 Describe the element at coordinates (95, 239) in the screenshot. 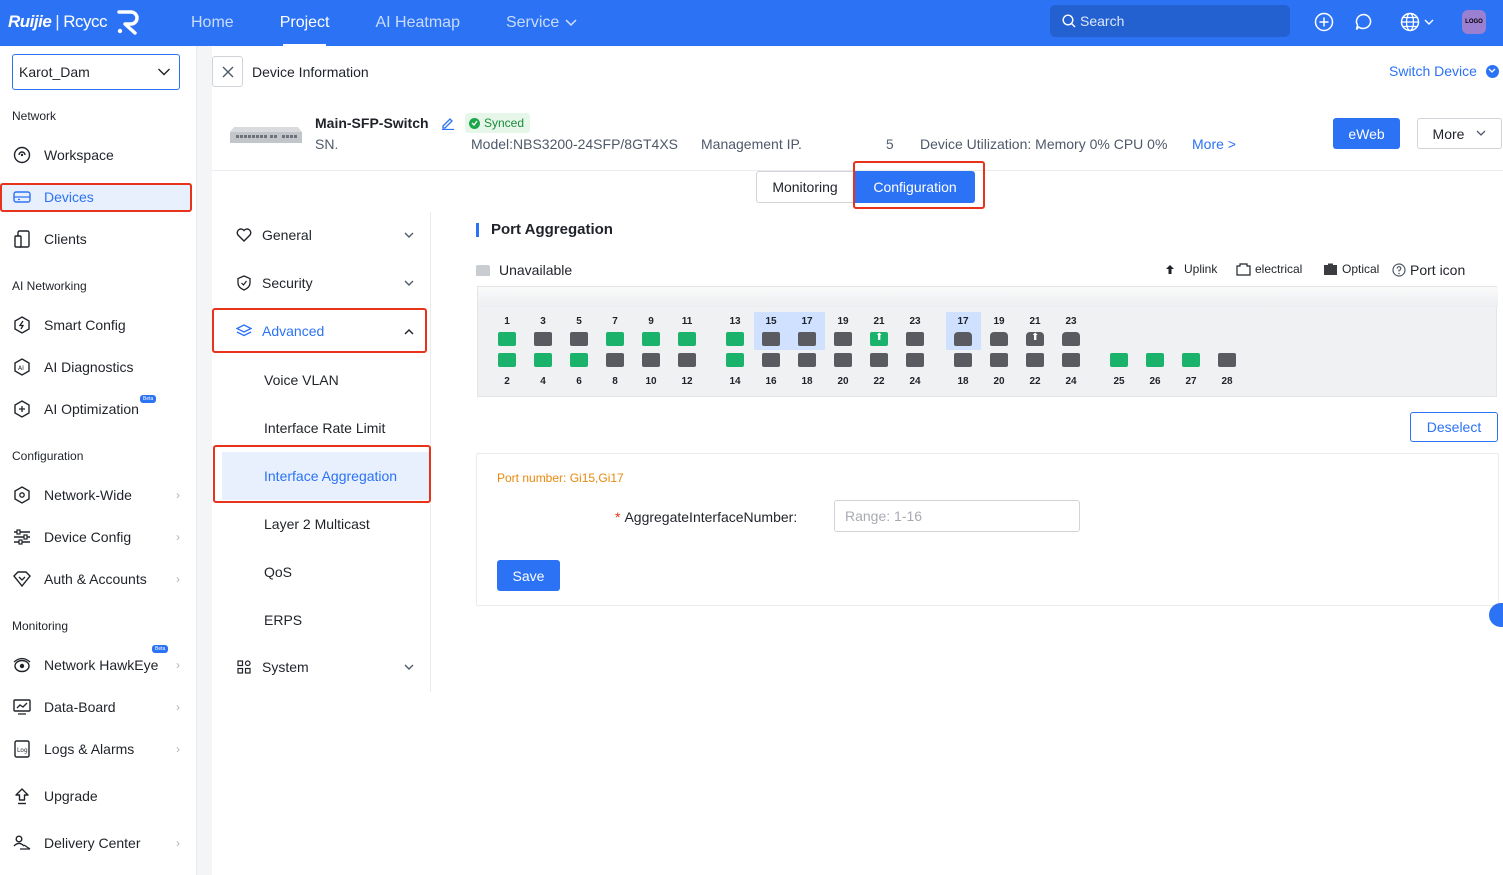

I see `sidebar-item-clients: Clients` at that location.